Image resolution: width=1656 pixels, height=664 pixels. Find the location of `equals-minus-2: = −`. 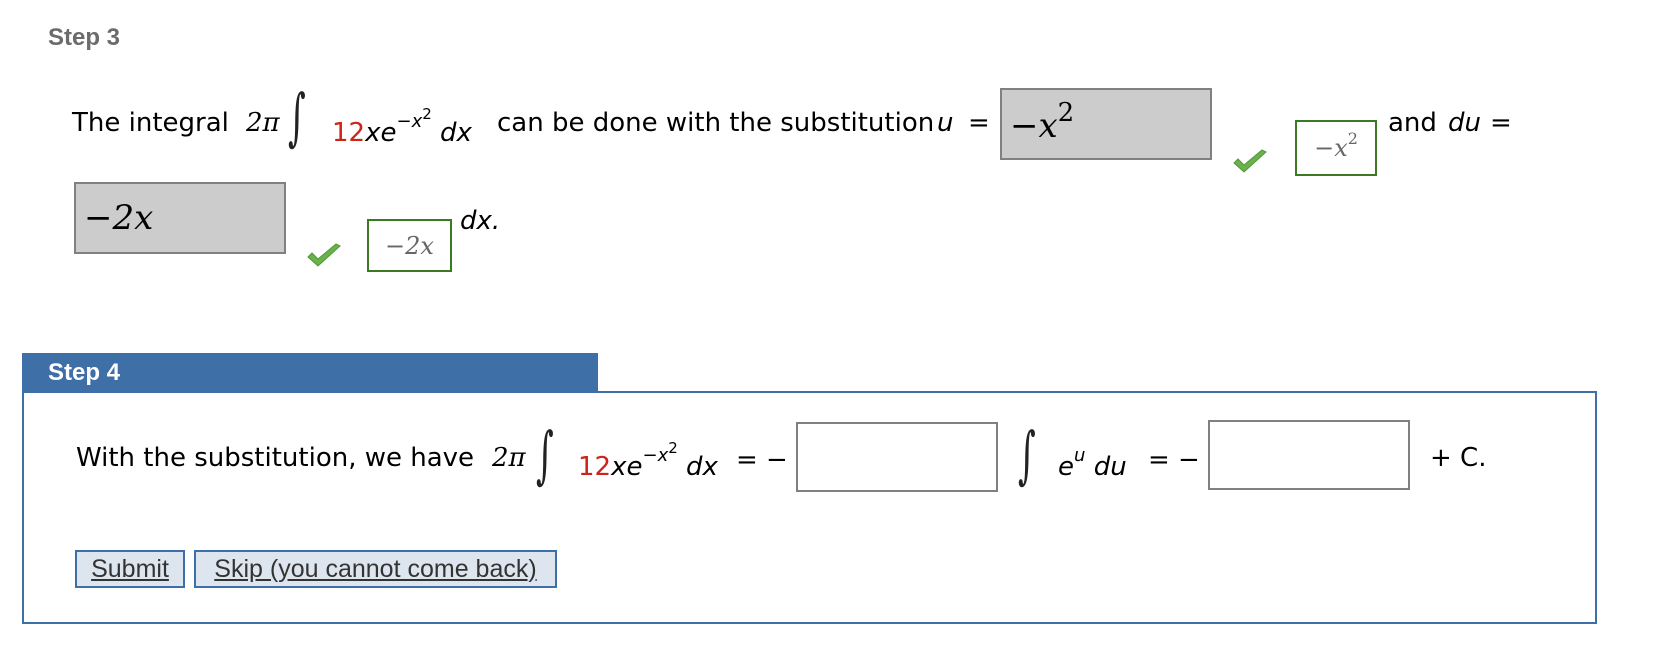

equals-minus-2: = − is located at coordinates (1174, 460).